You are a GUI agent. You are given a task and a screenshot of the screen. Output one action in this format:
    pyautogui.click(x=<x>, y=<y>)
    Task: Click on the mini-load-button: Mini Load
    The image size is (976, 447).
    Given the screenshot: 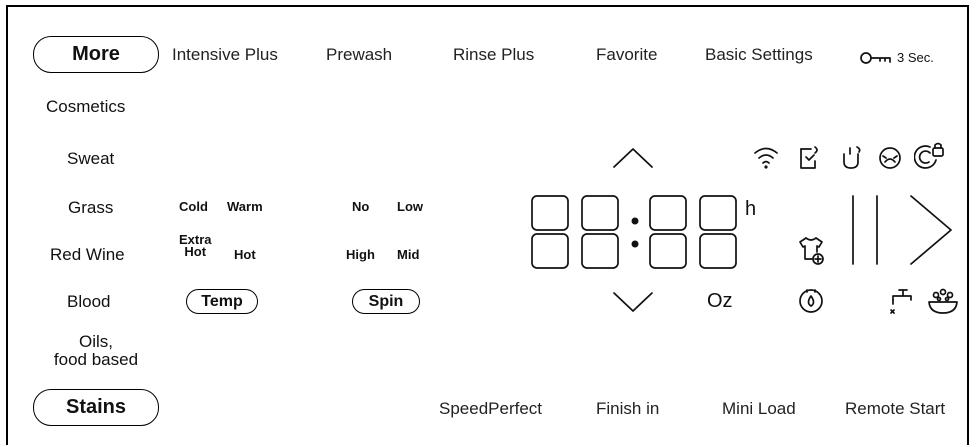 What is the action you would take?
    pyautogui.click(x=759, y=409)
    